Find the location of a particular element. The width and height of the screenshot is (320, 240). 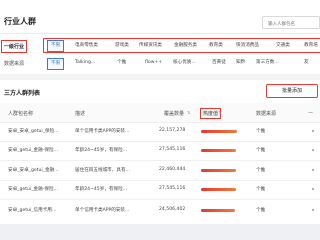

source-tag: flow++ is located at coordinates (153, 63).